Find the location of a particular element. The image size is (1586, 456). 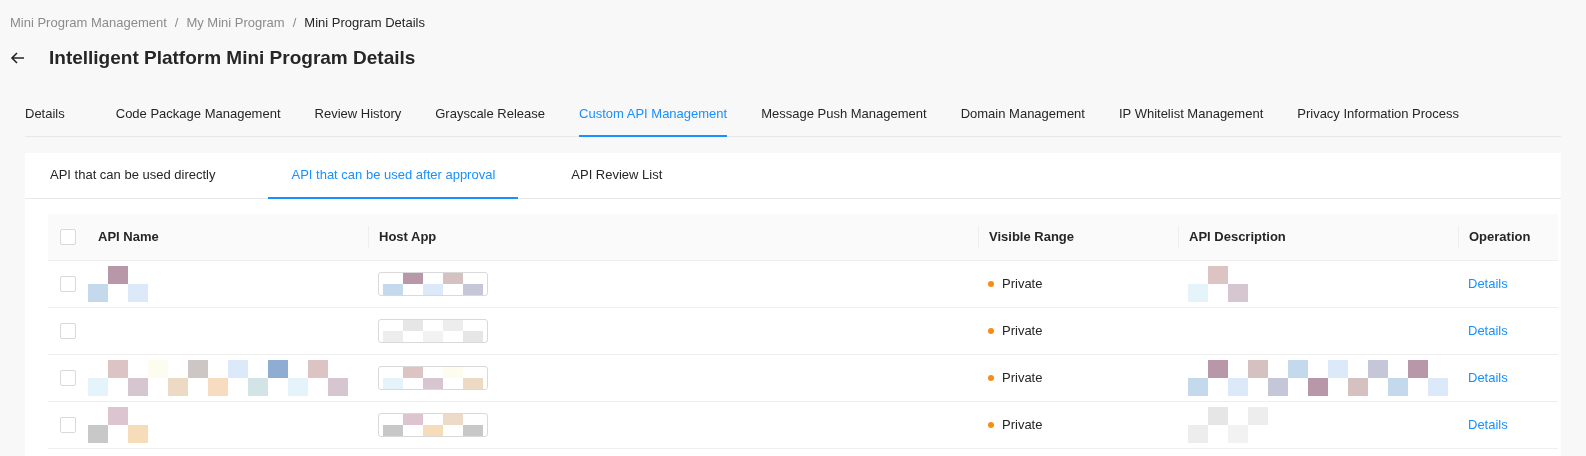

column-header: Host App is located at coordinates (408, 237).